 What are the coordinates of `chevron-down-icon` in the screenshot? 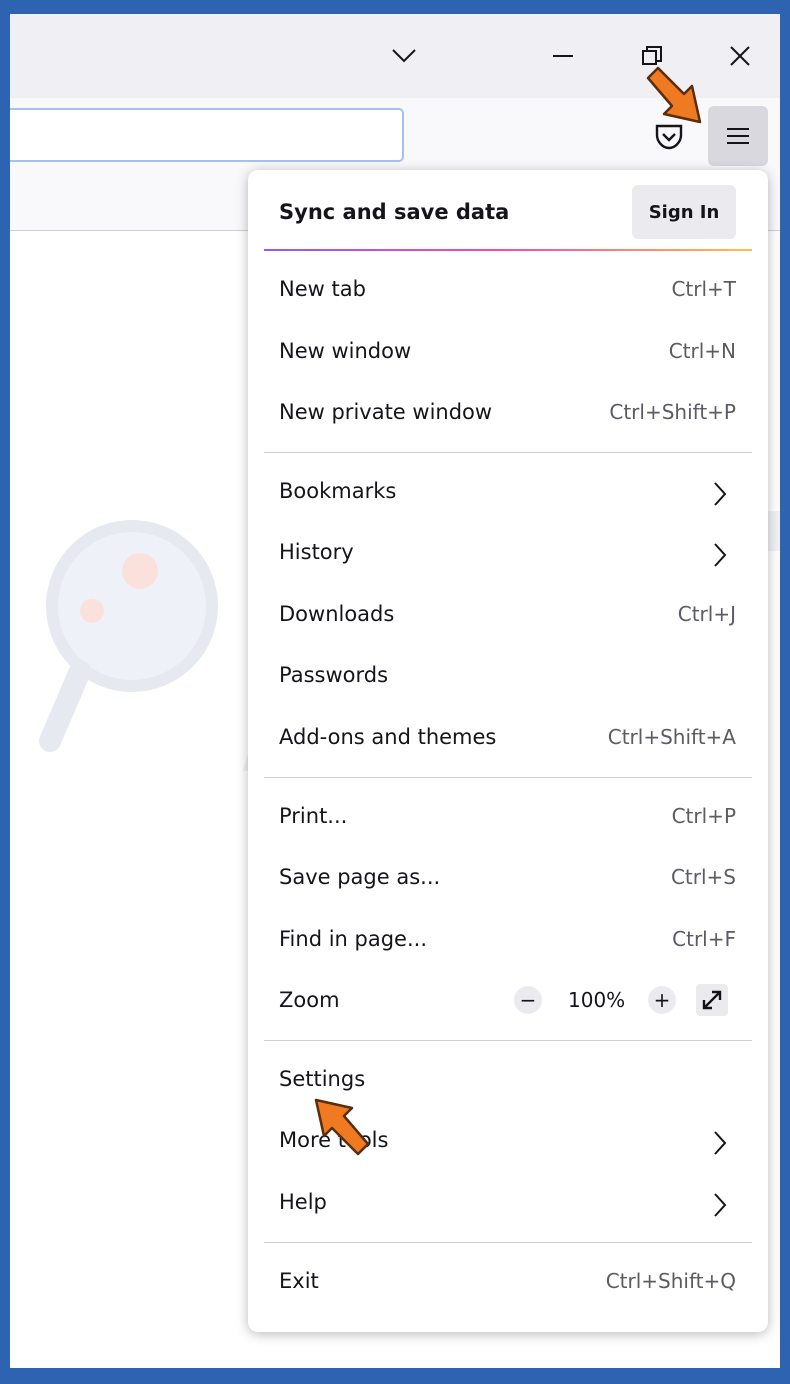 It's located at (404, 56).